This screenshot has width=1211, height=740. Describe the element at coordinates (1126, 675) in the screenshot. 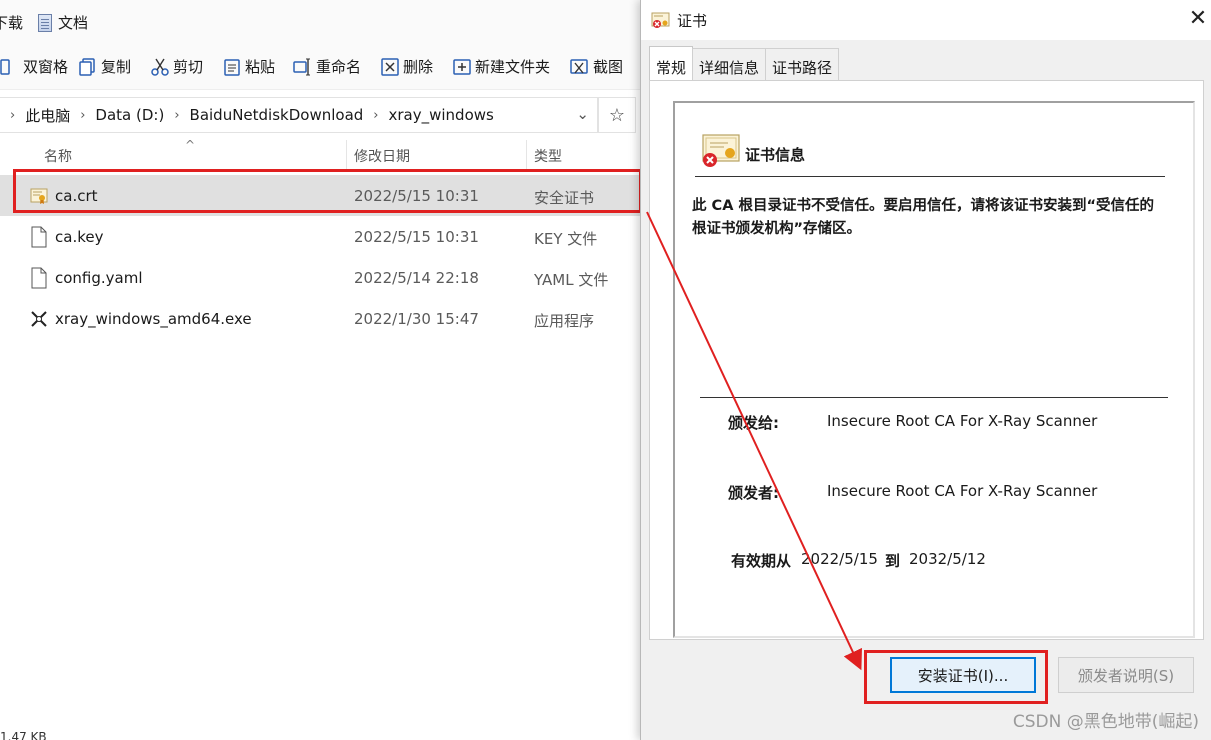

I see `issuer-statement-button: 颁发者说明(S)` at that location.